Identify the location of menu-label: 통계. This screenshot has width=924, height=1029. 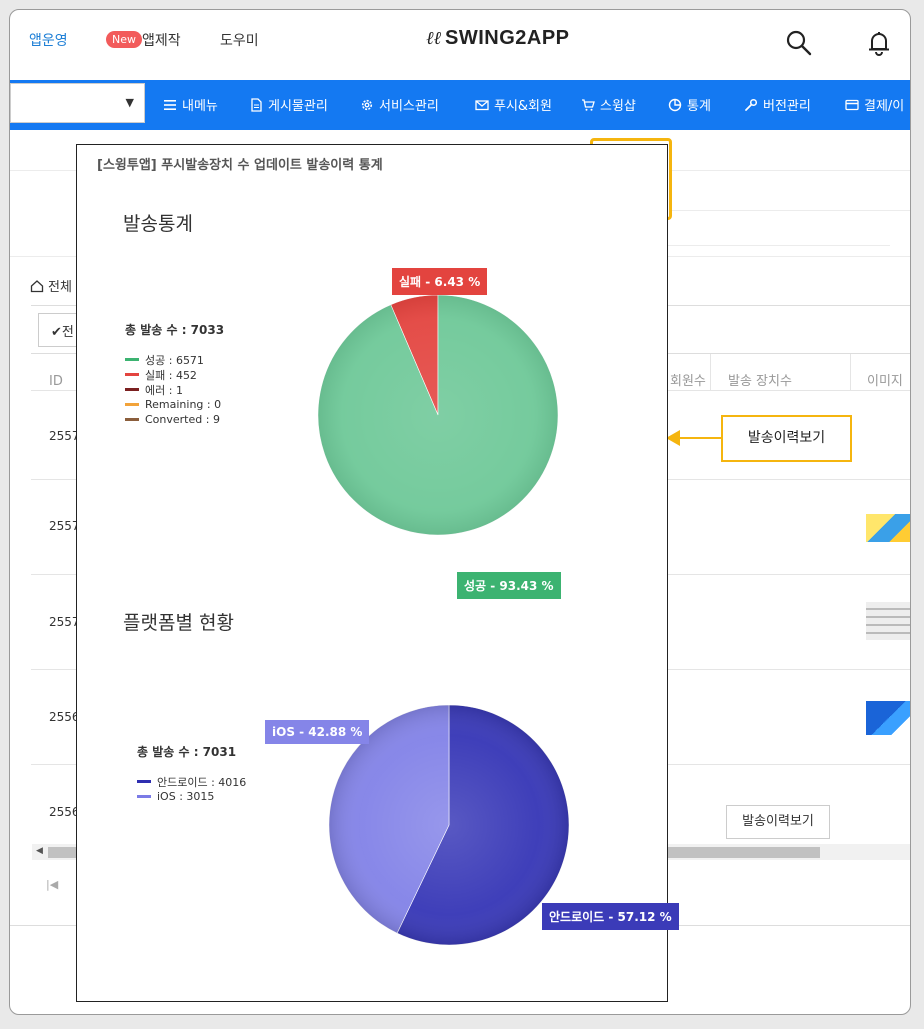
(699, 106).